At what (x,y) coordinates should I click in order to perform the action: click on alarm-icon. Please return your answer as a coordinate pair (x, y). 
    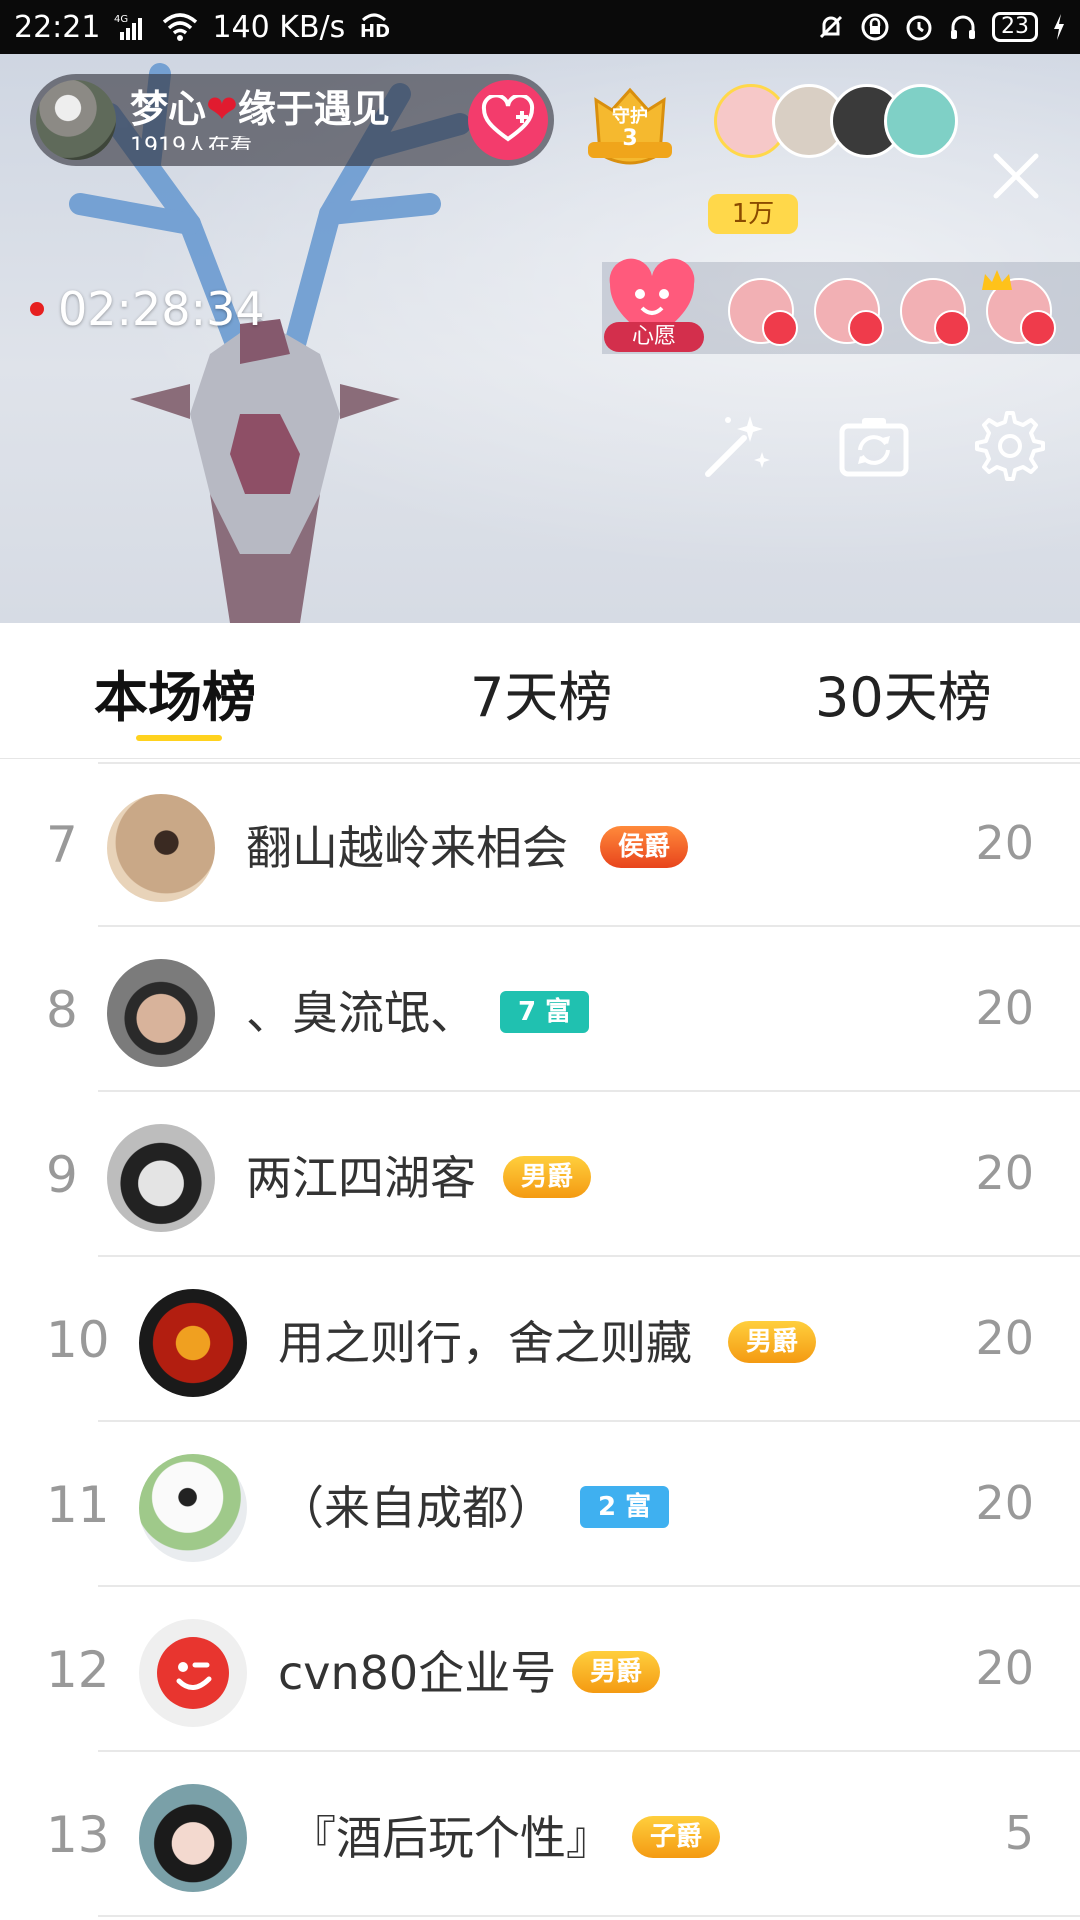
    Looking at the image, I should click on (919, 27).